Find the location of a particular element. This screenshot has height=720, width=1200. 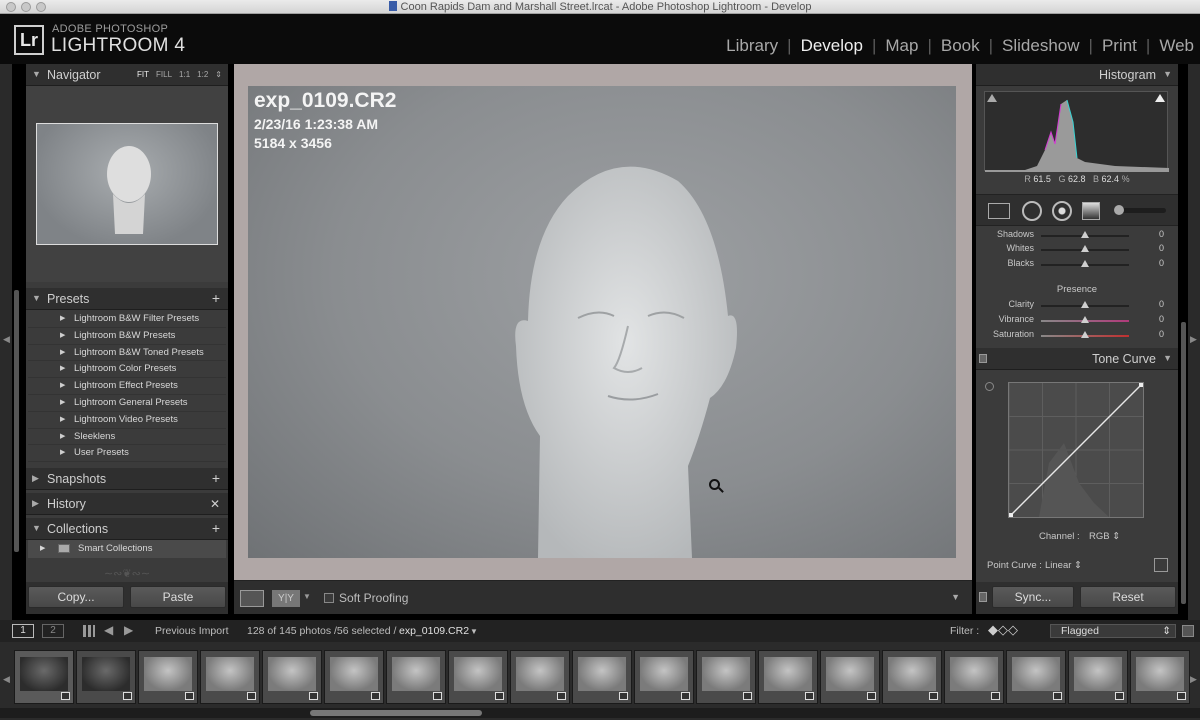

filename-chevron-icon: ▼ is located at coordinates (474, 631).